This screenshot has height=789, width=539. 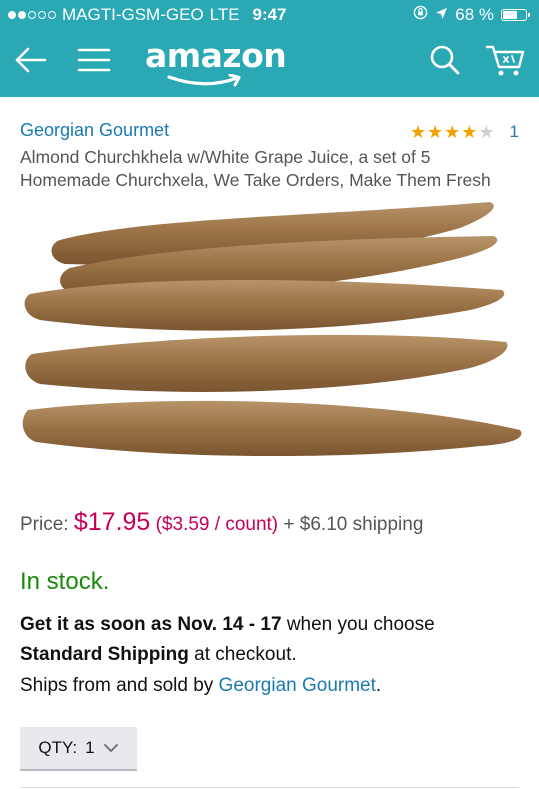 I want to click on quantity-select: QTY: 1, so click(x=78, y=749).